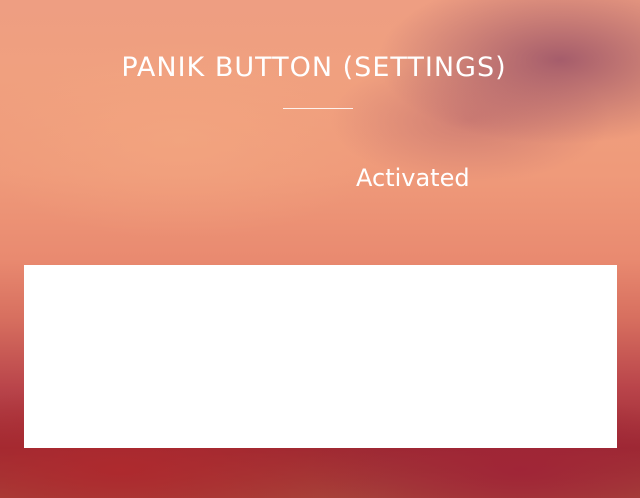 This screenshot has height=498, width=640. I want to click on title-divider, so click(318, 108).